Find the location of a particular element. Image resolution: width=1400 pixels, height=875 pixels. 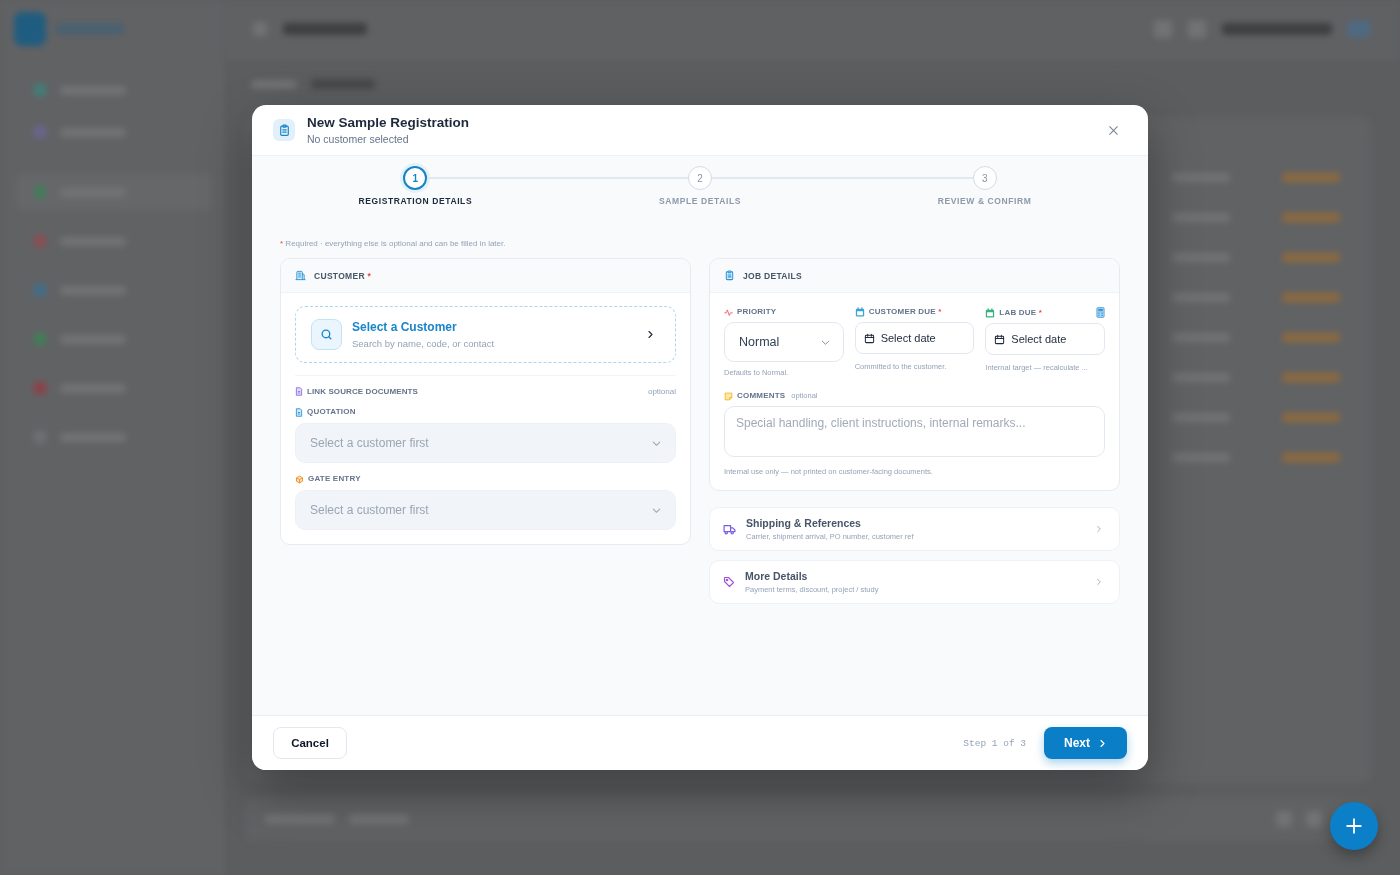

close-button is located at coordinates (1113, 130).